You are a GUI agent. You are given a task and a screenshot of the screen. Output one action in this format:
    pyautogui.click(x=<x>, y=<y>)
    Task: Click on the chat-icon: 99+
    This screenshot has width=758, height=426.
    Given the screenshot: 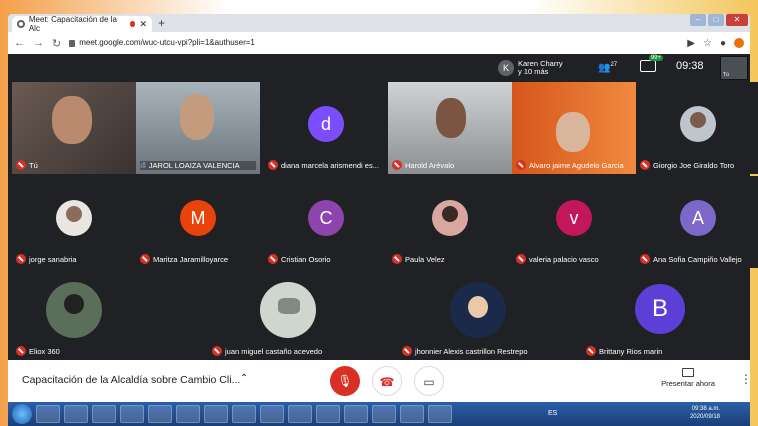 What is the action you would take?
    pyautogui.click(x=651, y=63)
    